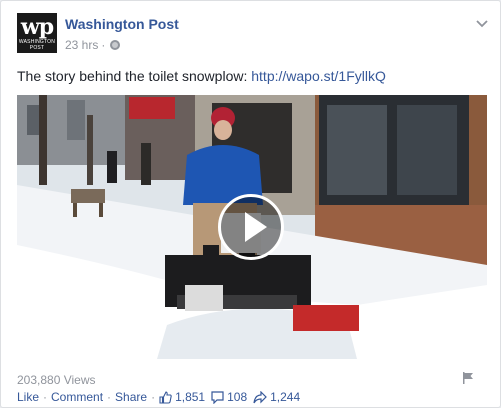  I want to click on post-caption: The story behind the toilet snowplow:, so click(134, 76).